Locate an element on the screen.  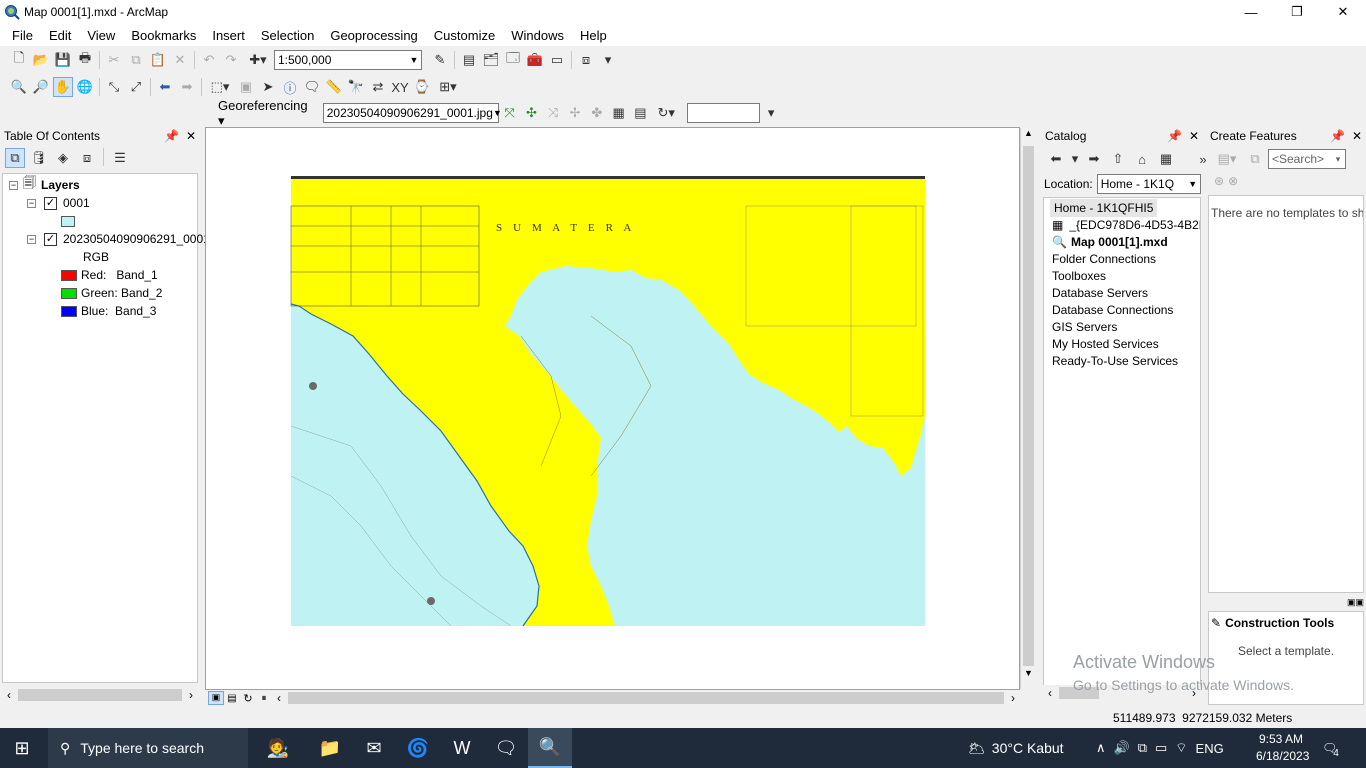
view-link-table-icon: ▦ is located at coordinates (619, 113).